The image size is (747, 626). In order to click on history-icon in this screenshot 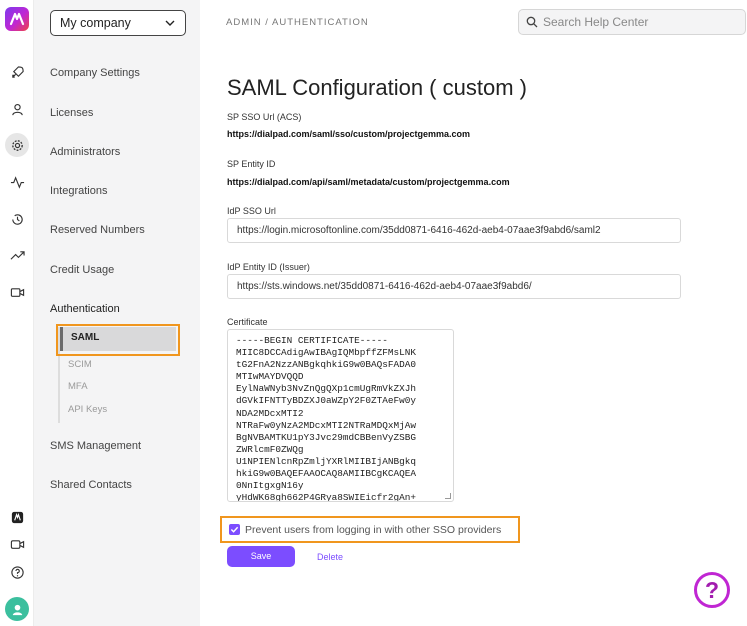, I will do `click(17, 219)`.